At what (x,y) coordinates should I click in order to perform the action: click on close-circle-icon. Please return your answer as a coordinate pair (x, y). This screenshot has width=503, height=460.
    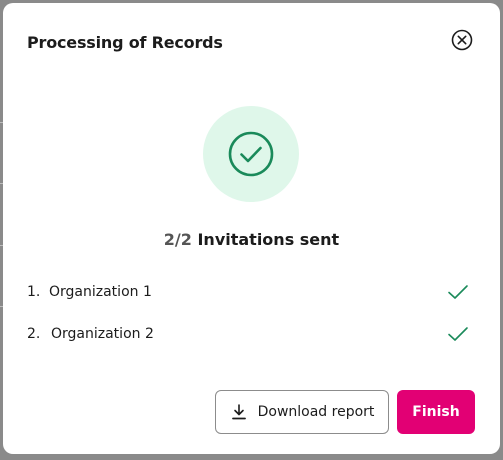
    Looking at the image, I should click on (462, 40).